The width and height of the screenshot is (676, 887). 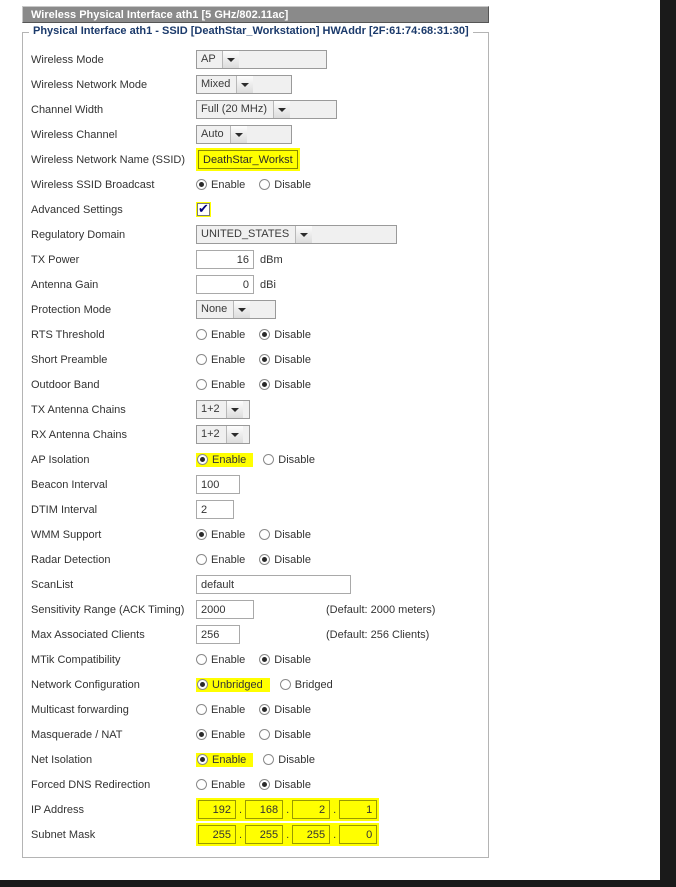 I want to click on beacon-interval-input, so click(x=218, y=484).